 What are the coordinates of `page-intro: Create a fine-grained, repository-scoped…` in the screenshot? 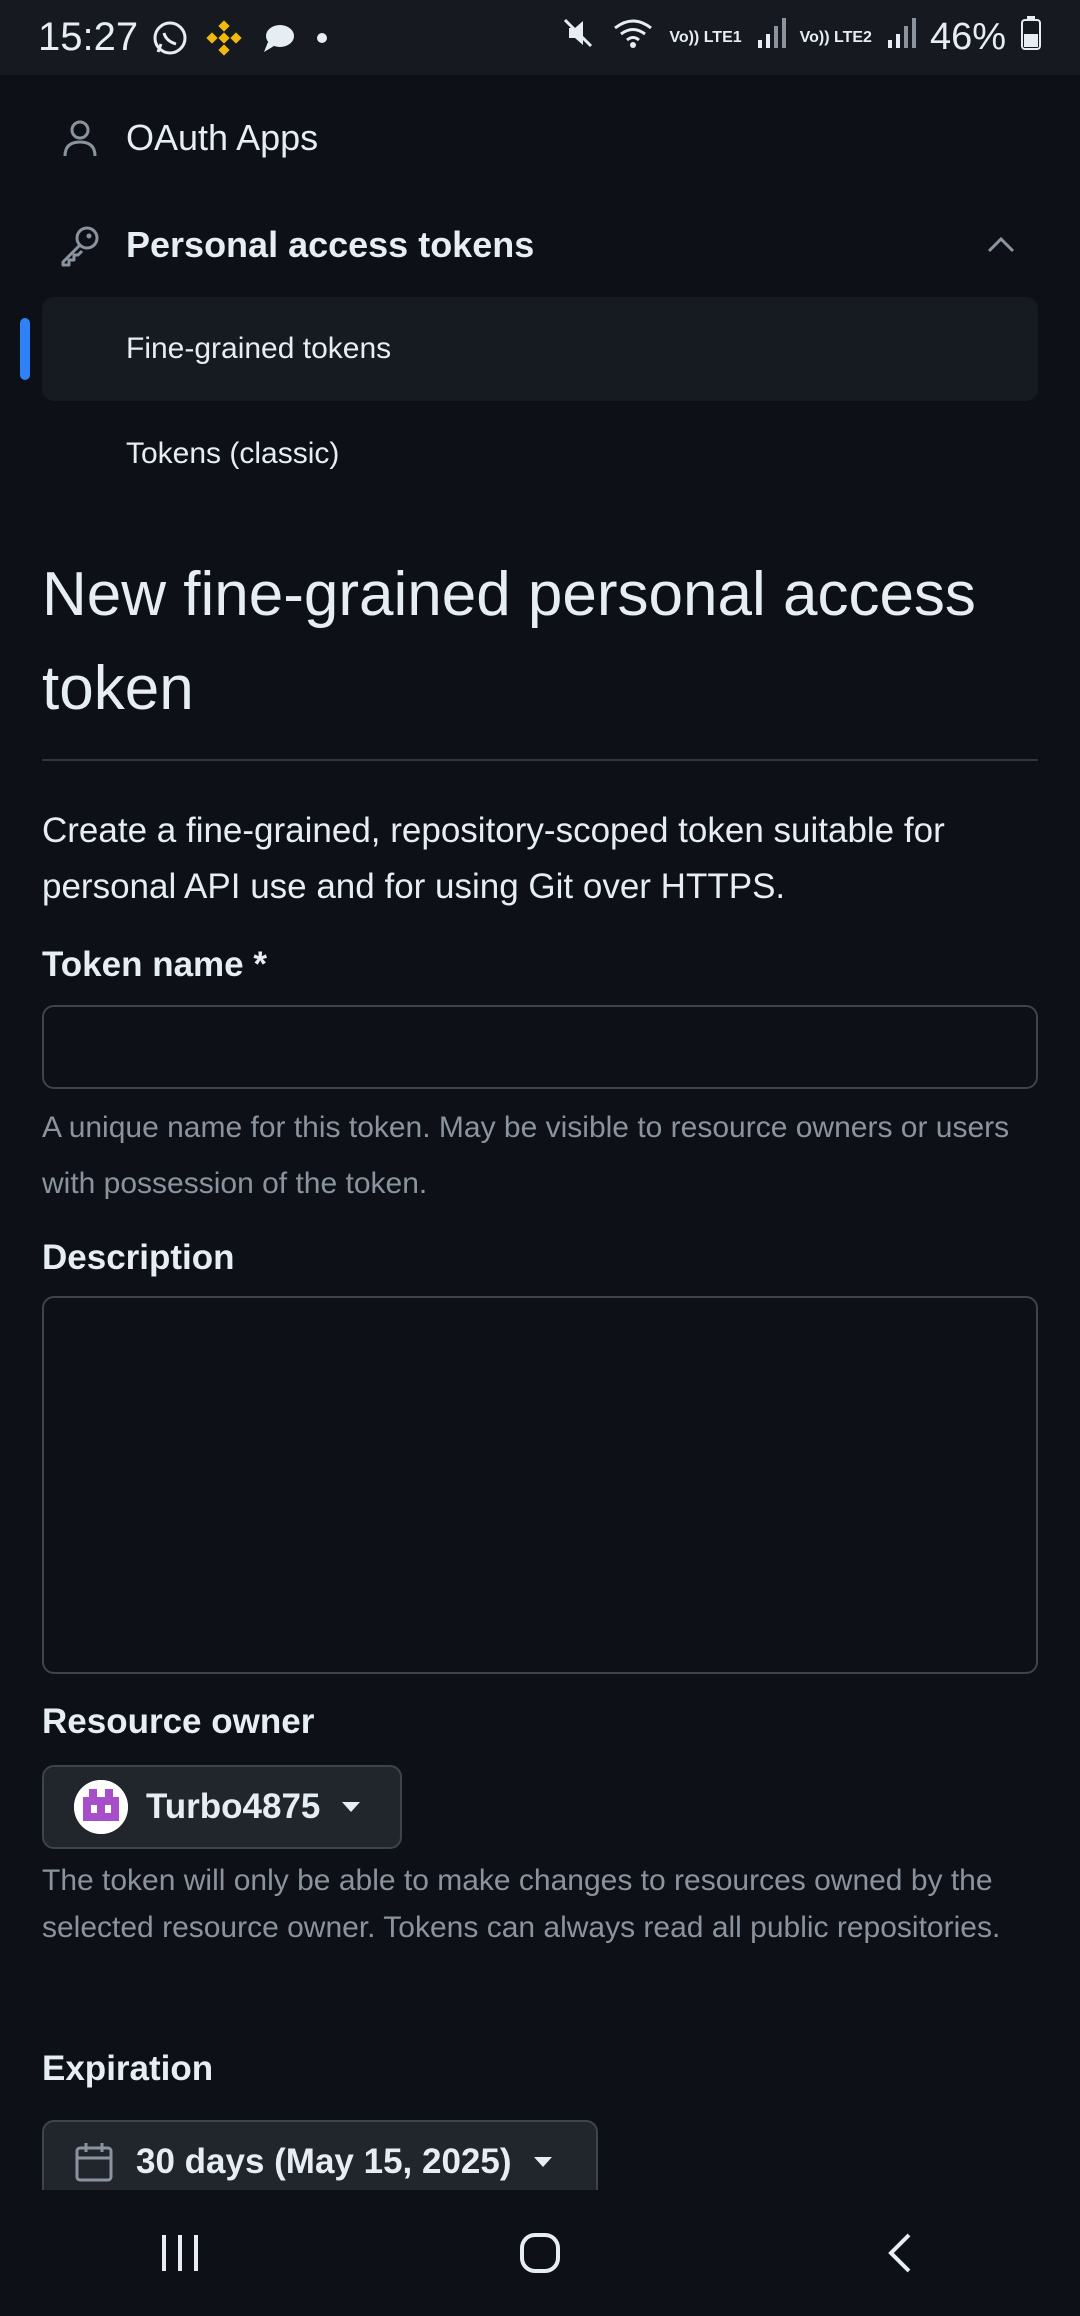 It's located at (493, 858).